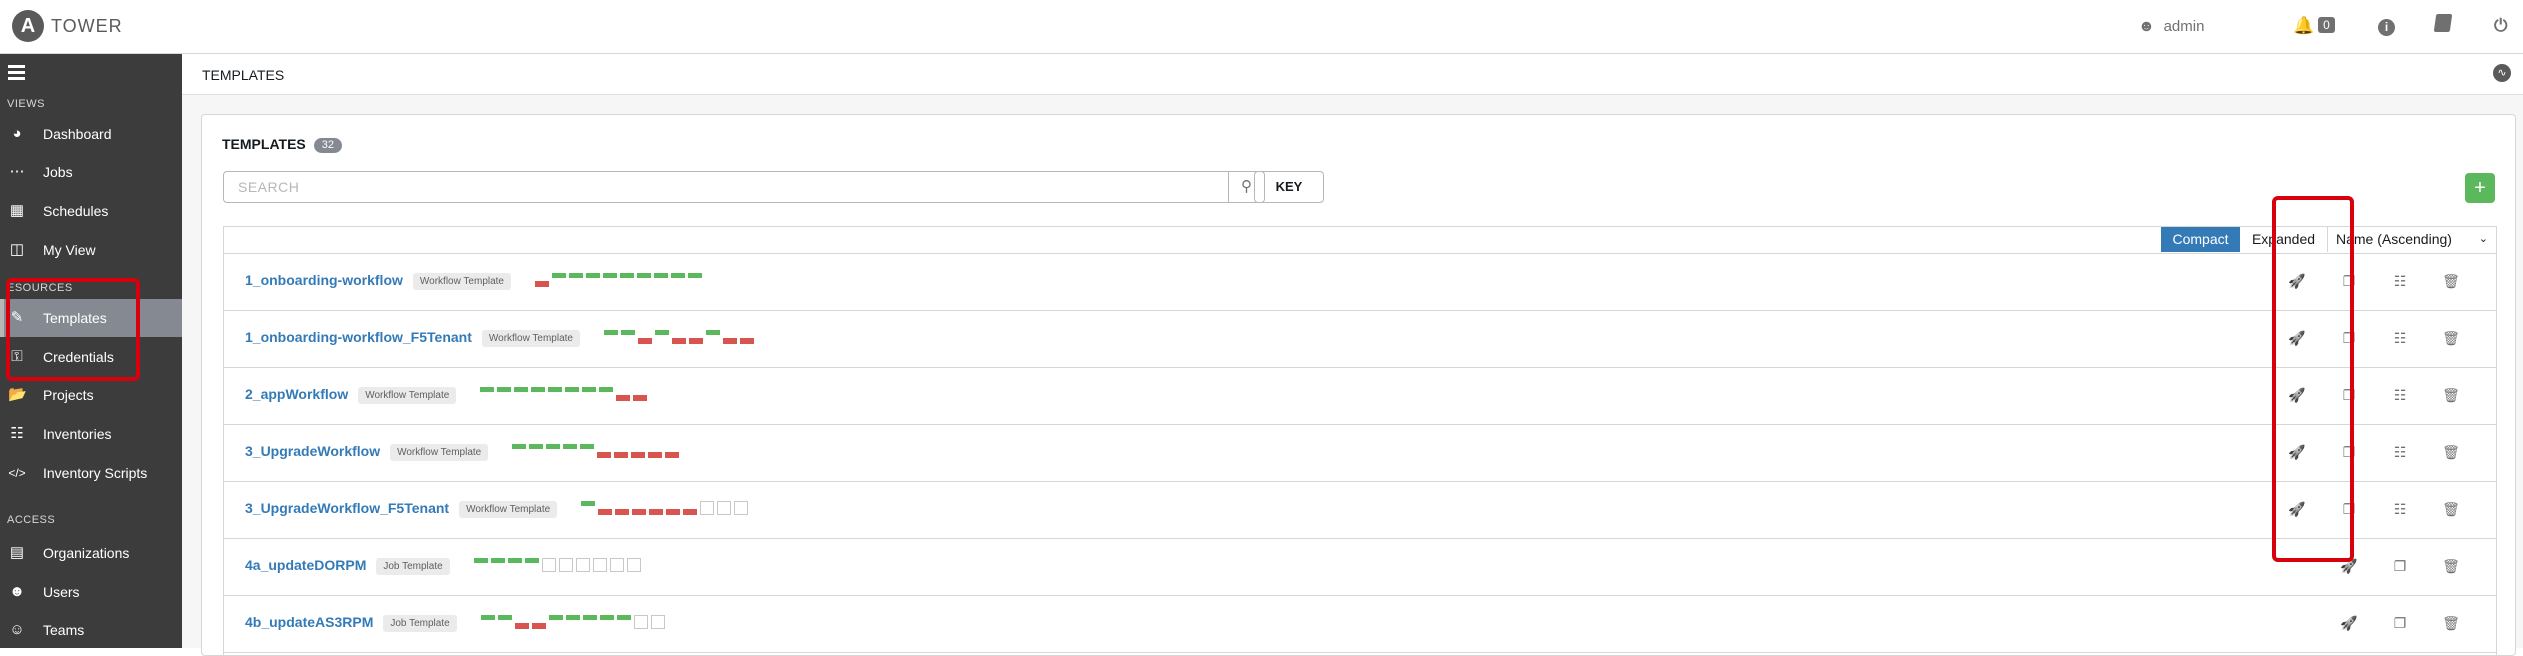 The width and height of the screenshot is (2523, 656). I want to click on add-button: +, so click(2480, 188).